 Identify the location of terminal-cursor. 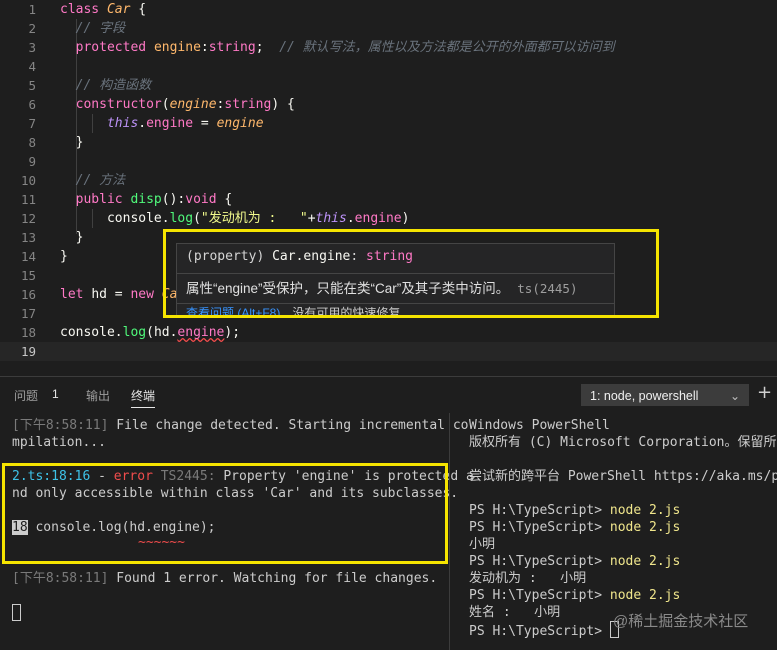
(16, 612).